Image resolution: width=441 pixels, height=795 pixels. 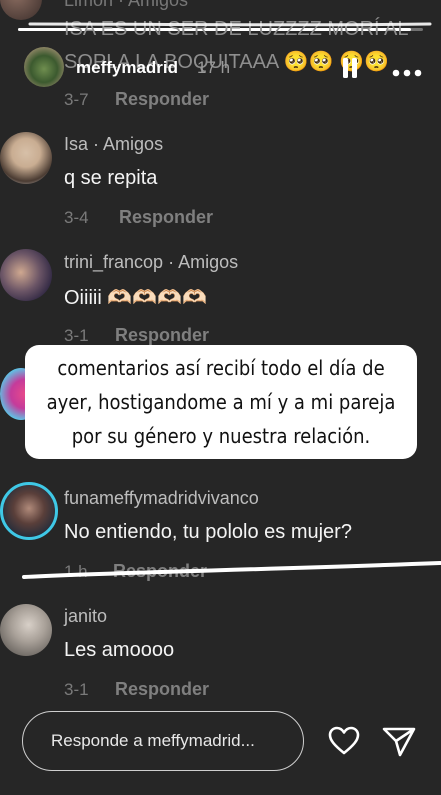 What do you see at coordinates (119, 650) in the screenshot?
I see `comment-4-text: Les amoooo` at bounding box center [119, 650].